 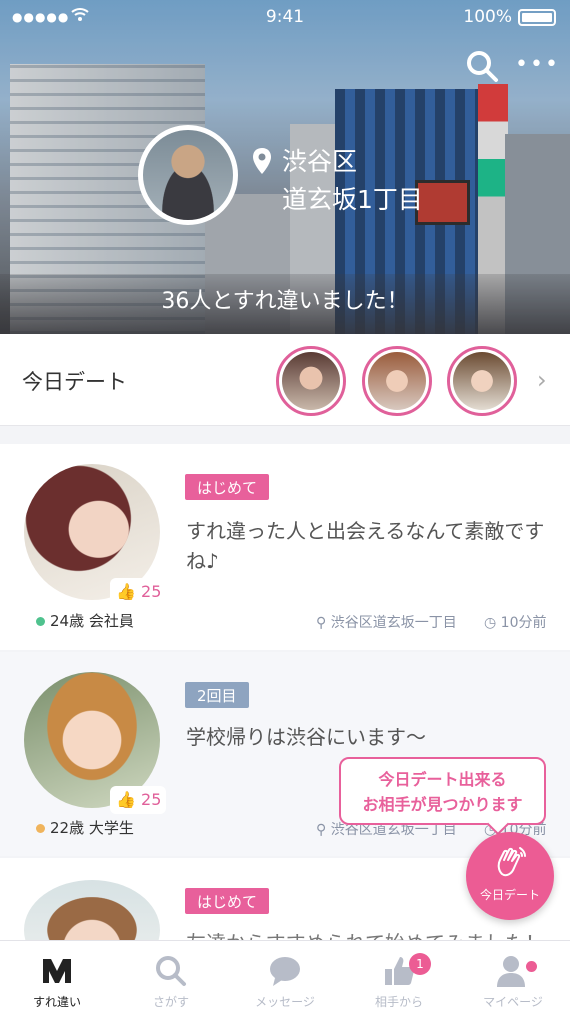 What do you see at coordinates (57, 971) in the screenshot?
I see `passing-icon` at bounding box center [57, 971].